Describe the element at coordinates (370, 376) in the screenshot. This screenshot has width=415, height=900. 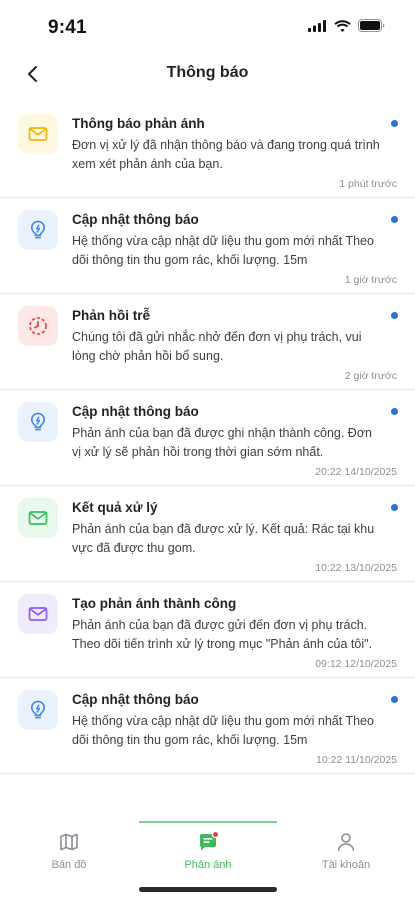
I see `notification-time: 2 giờ trước` at that location.